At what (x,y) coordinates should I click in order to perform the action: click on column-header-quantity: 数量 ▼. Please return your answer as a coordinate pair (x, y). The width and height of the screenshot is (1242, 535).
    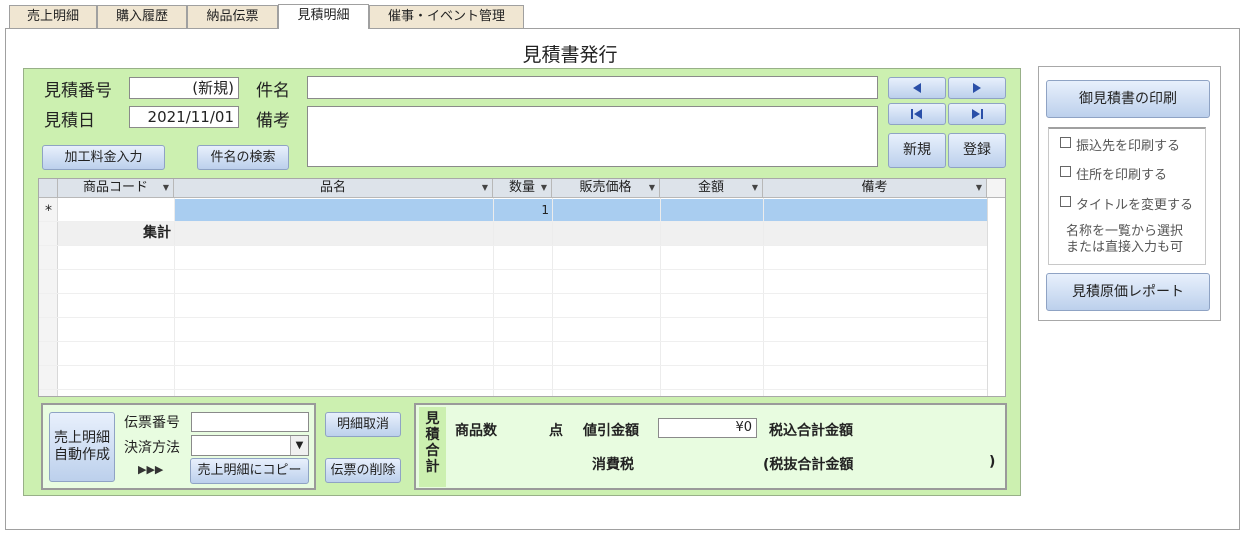
    Looking at the image, I should click on (522, 188).